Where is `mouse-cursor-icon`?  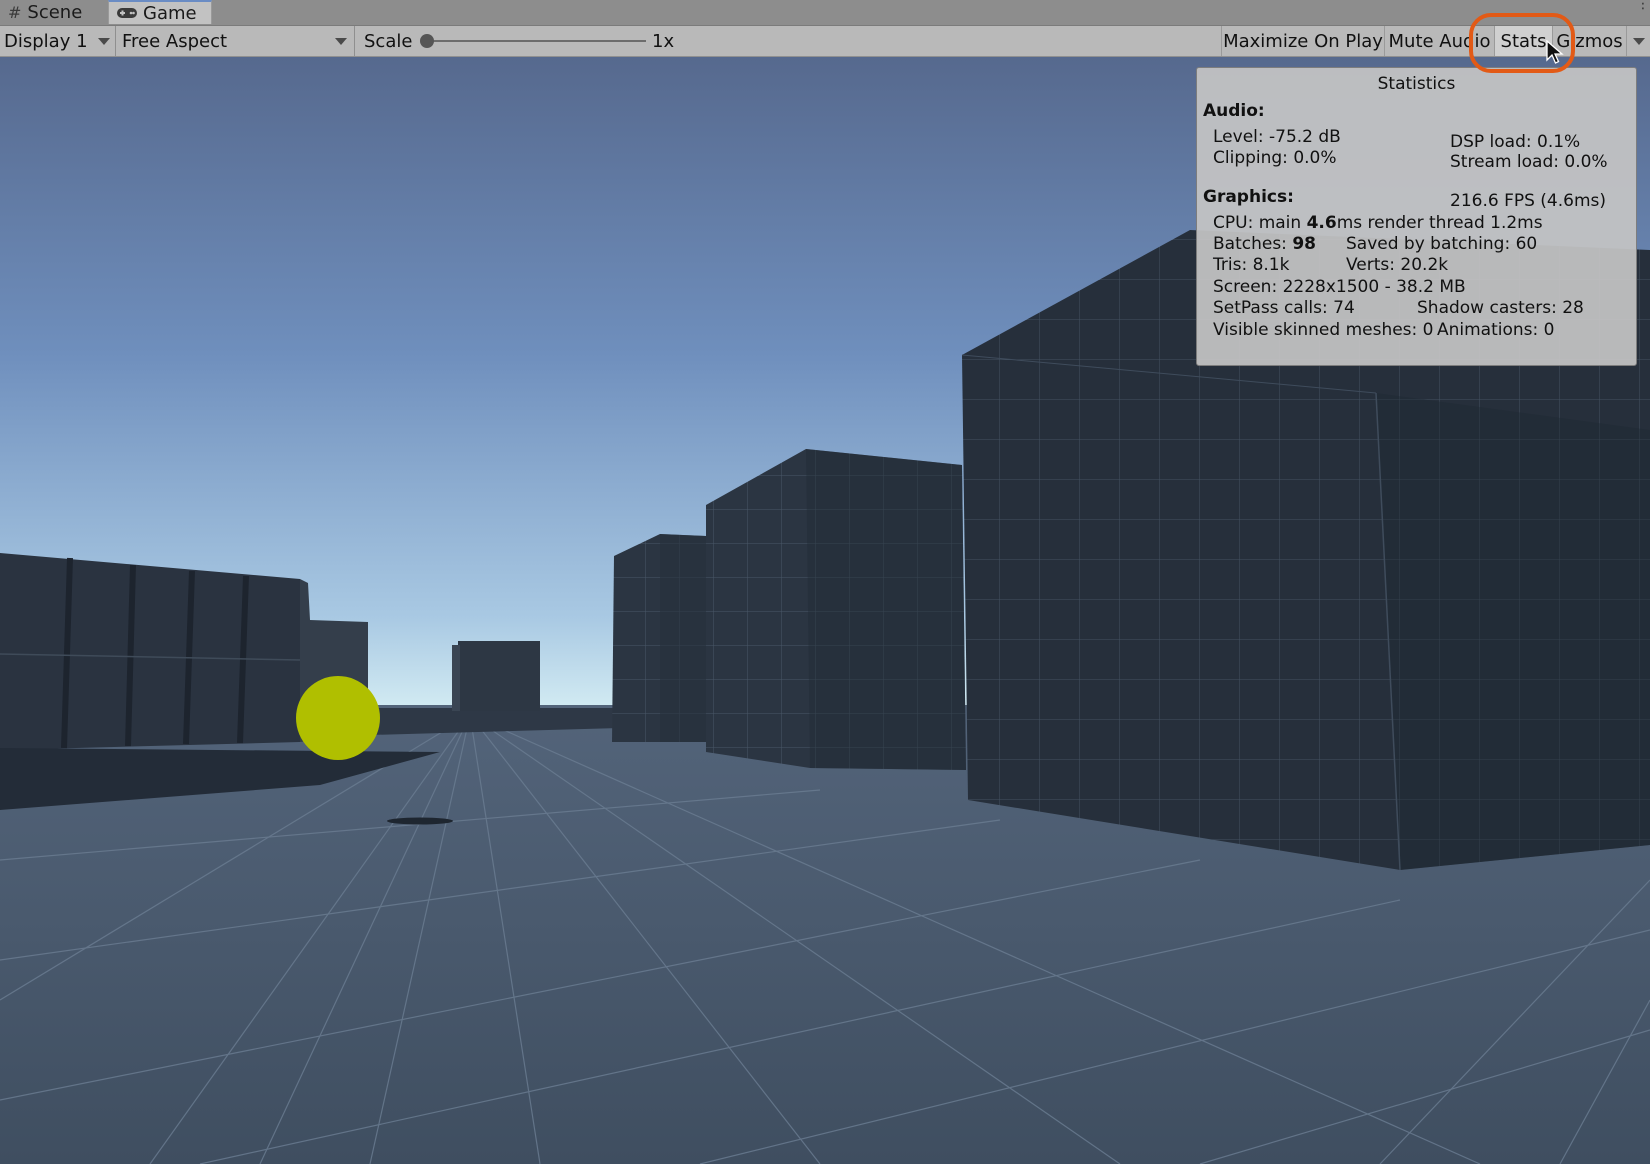
mouse-cursor-icon is located at coordinates (1555, 54).